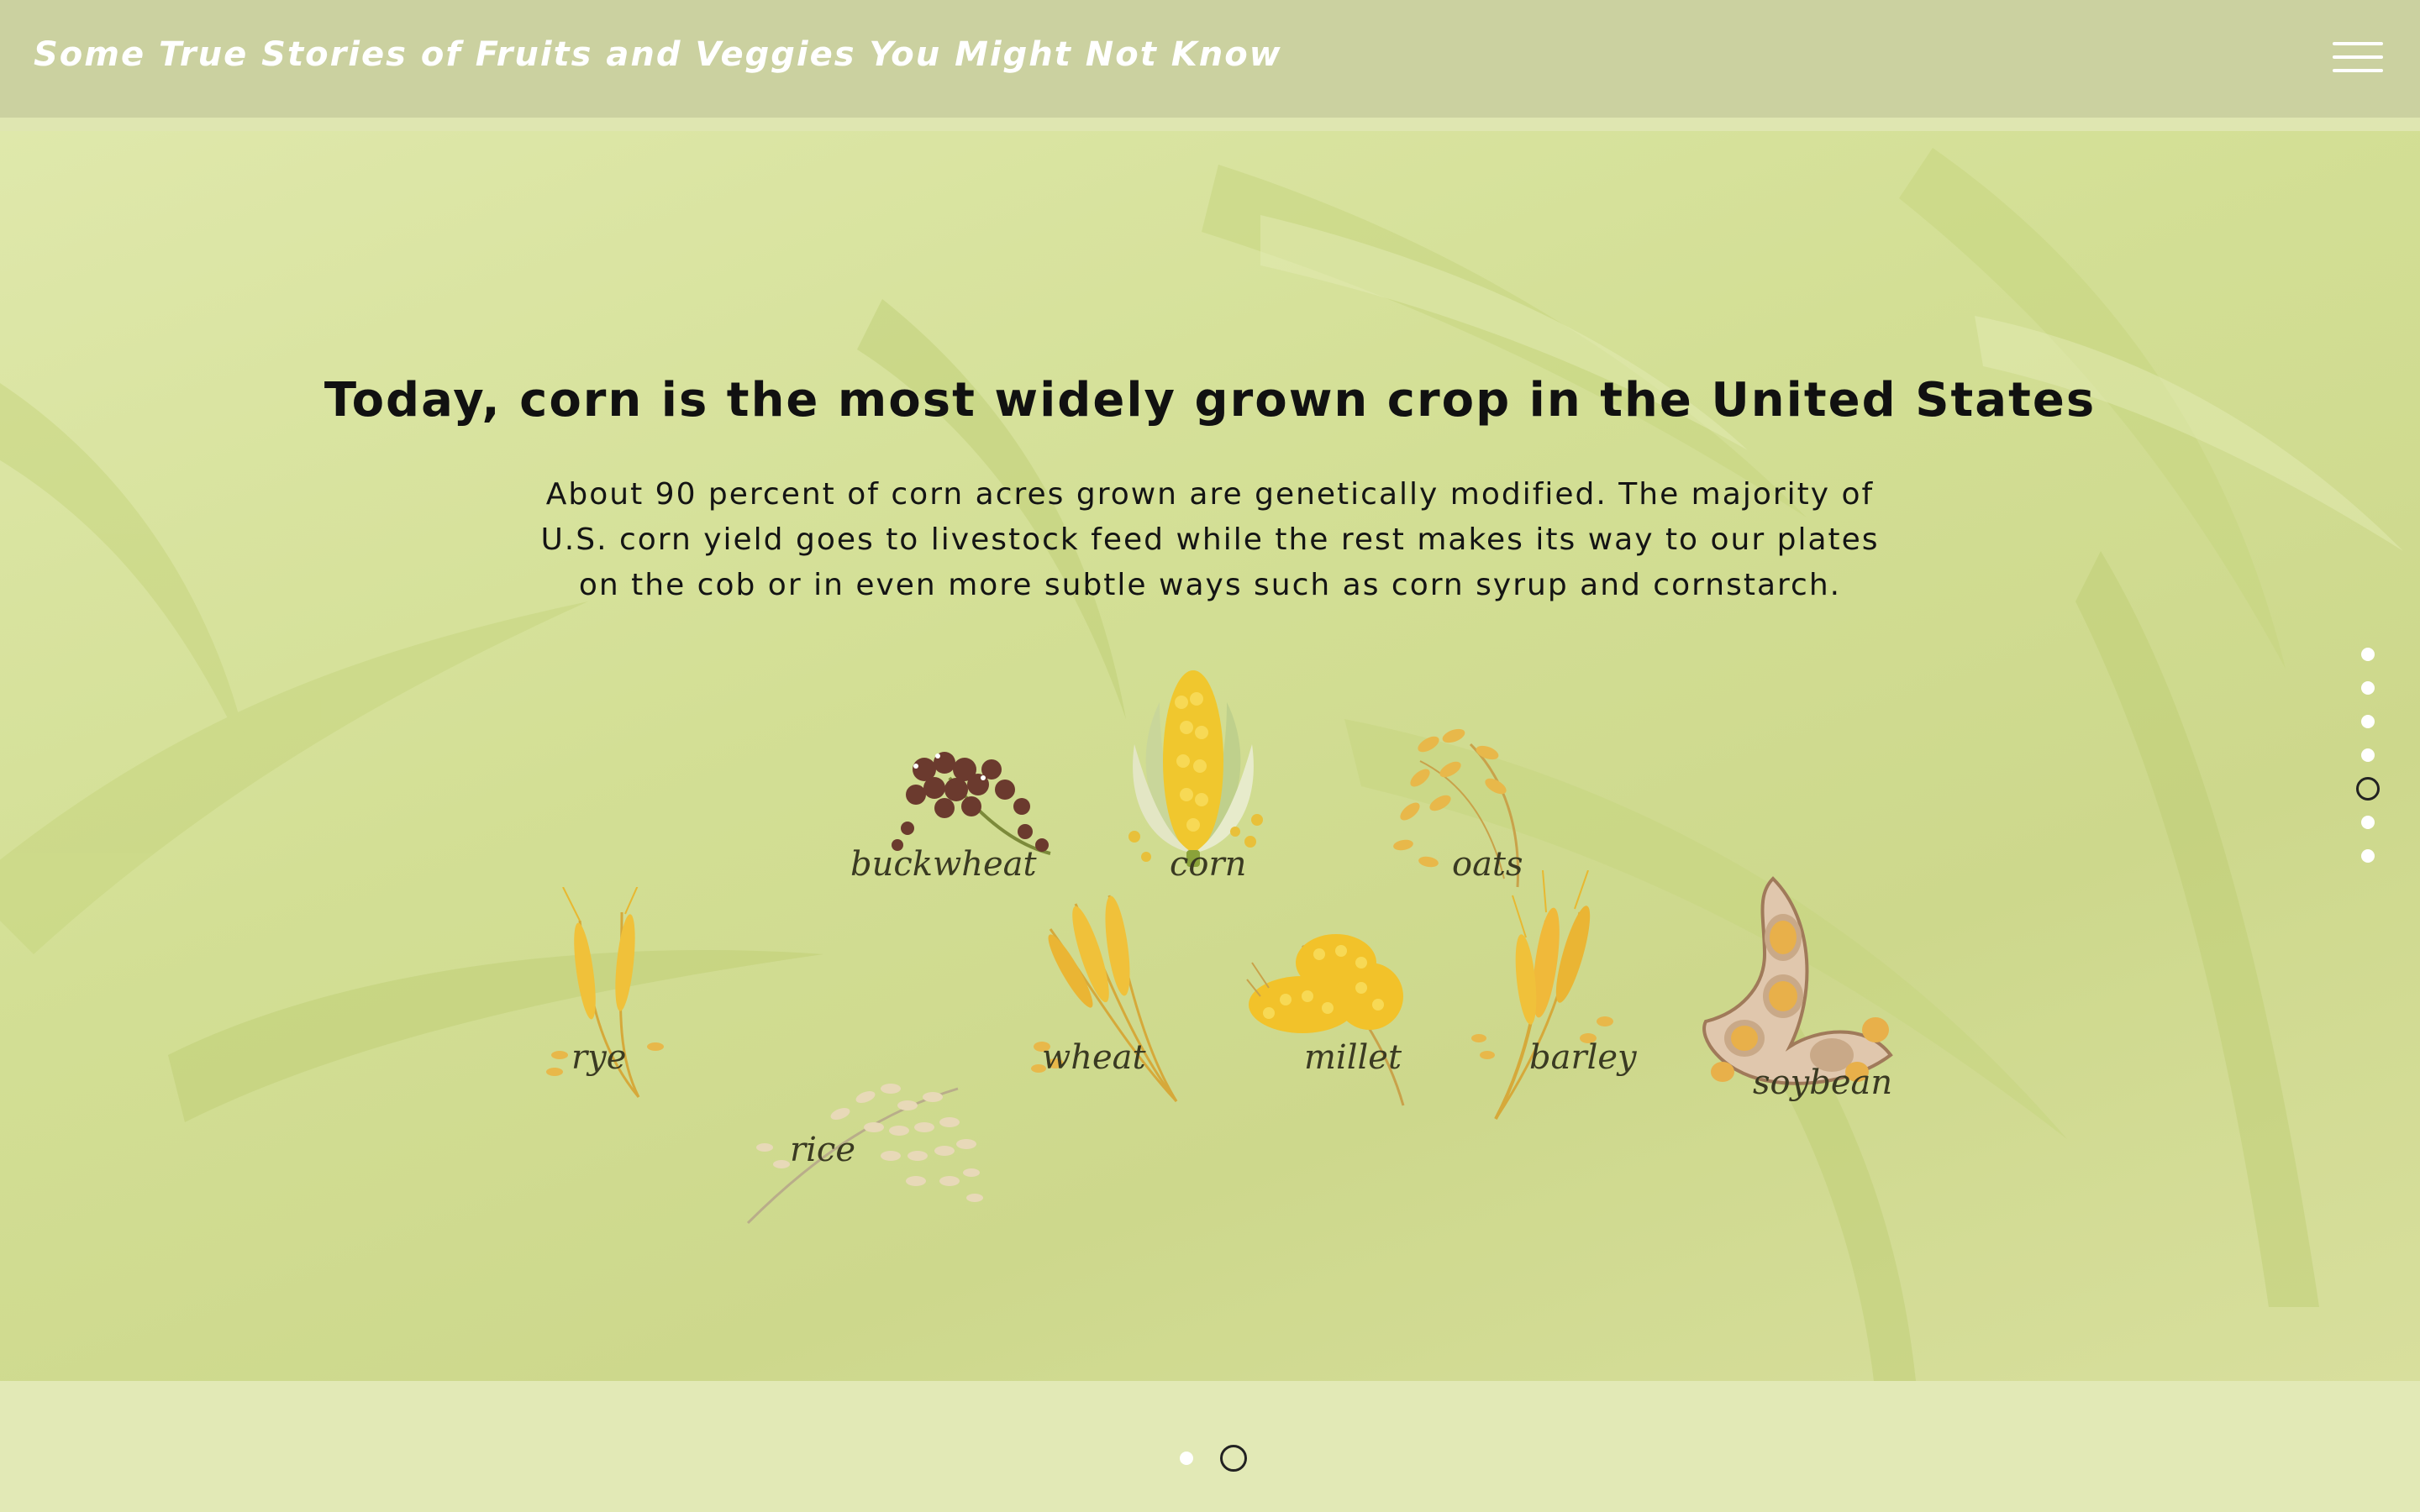 The height and width of the screenshot is (1512, 2420). Describe the element at coordinates (1193, 773) in the screenshot. I see `crop-corn: corn` at that location.